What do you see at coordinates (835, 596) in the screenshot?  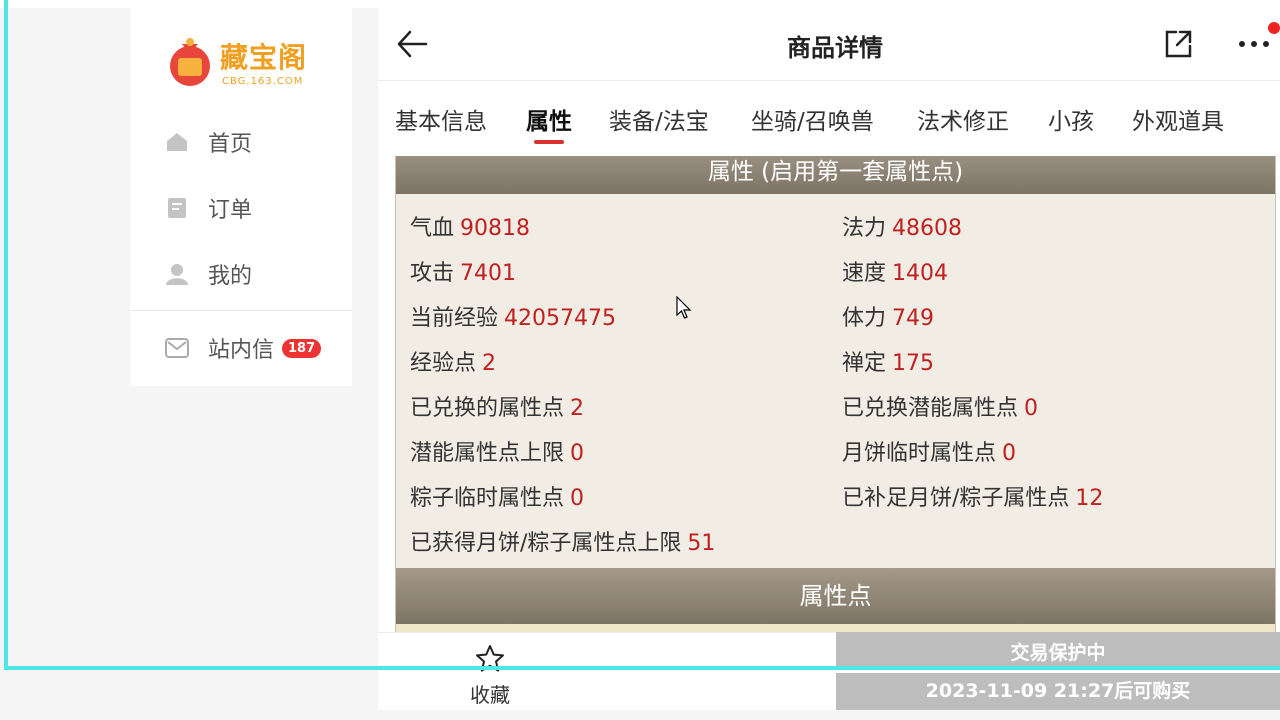 I see `attribute-points-section-header: 属性点` at bounding box center [835, 596].